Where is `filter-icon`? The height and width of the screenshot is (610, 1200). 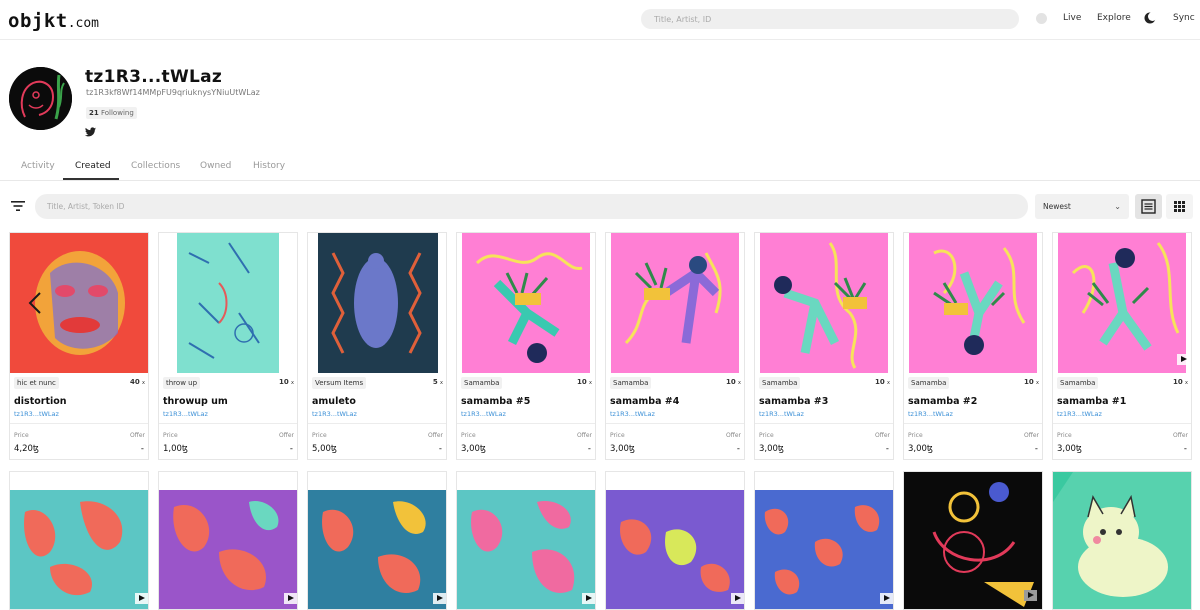
filter-icon is located at coordinates (18, 206).